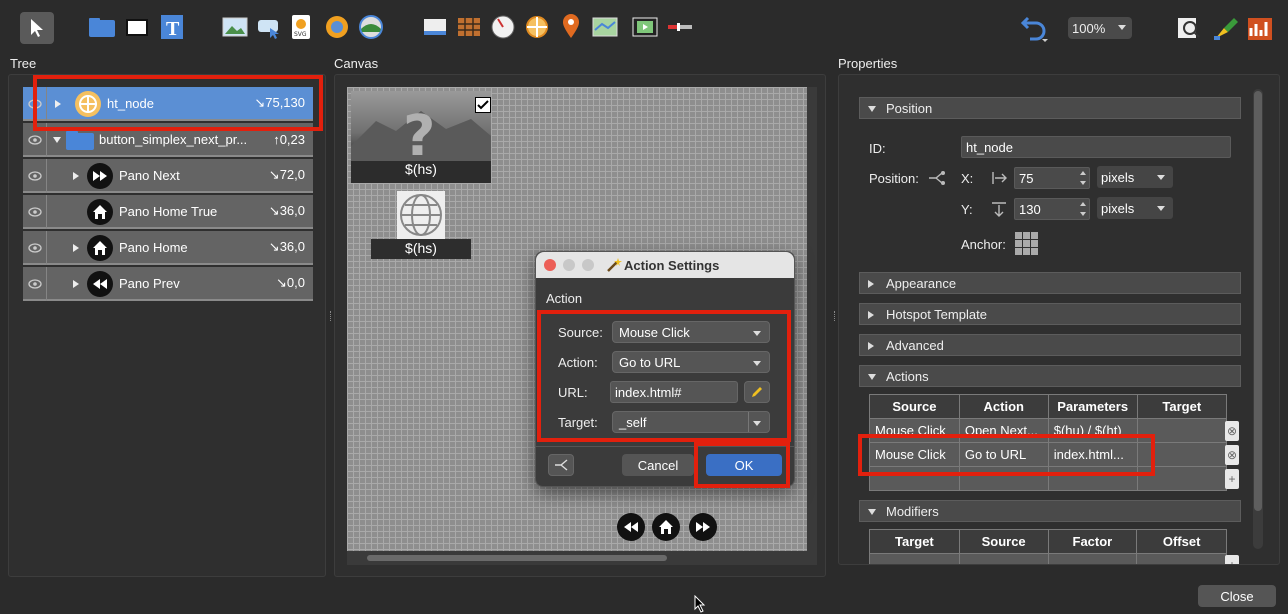 Image resolution: width=1288 pixels, height=614 pixels. What do you see at coordinates (666, 527) in the screenshot?
I see `home-icon` at bounding box center [666, 527].